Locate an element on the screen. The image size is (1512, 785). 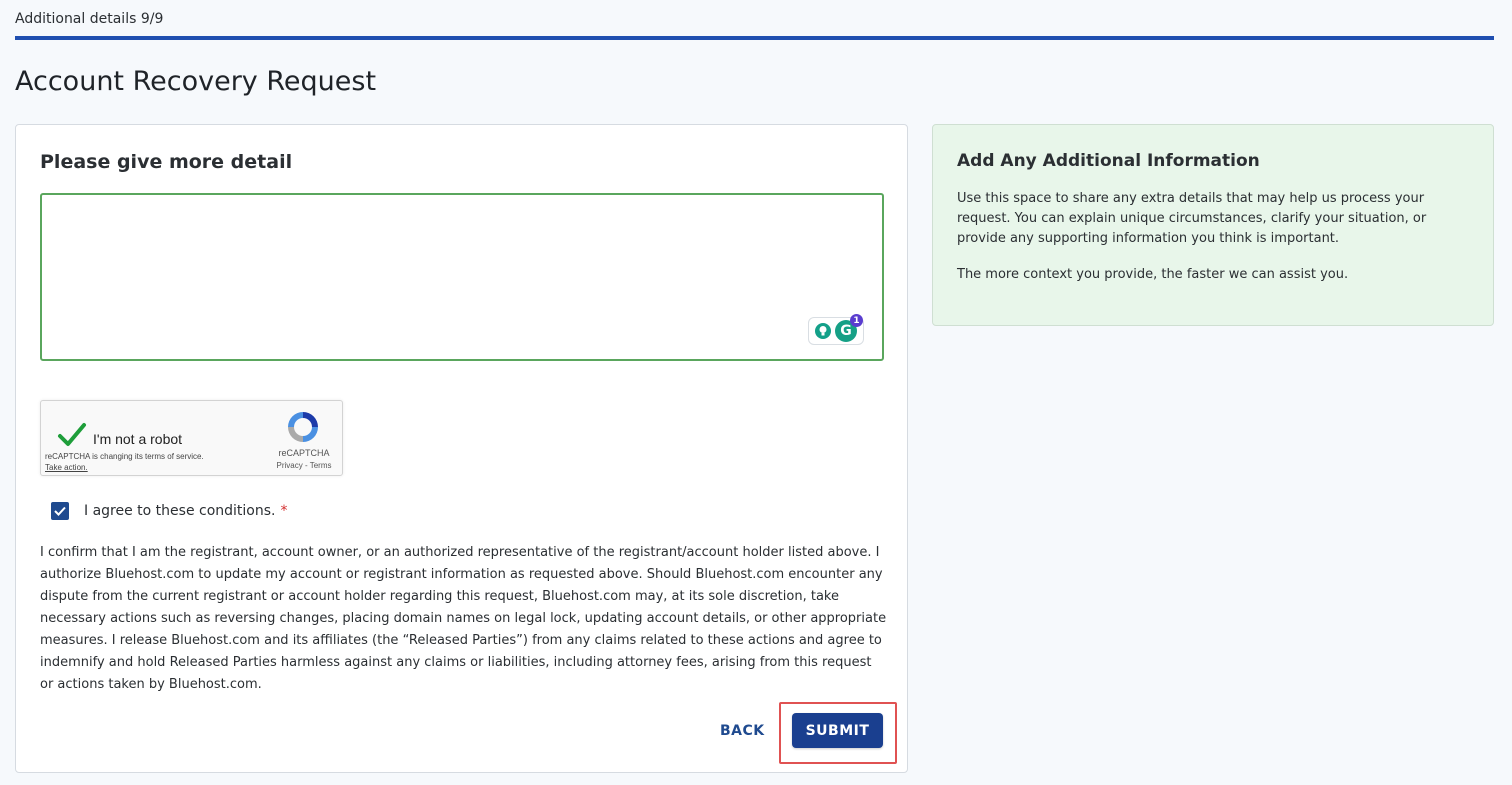
lightbulb-icon is located at coordinates (823, 331).